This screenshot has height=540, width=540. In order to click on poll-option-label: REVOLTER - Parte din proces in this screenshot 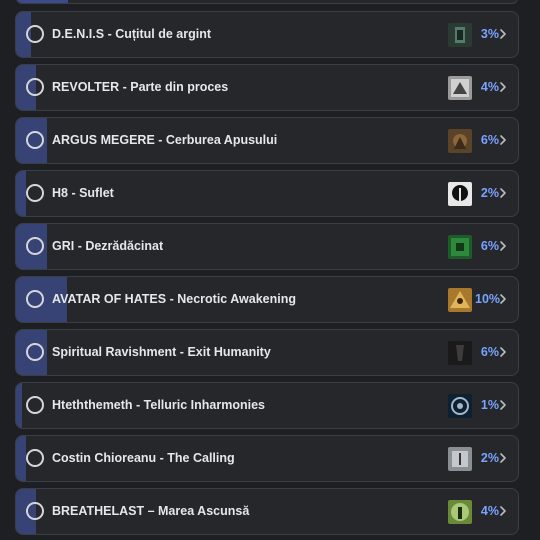, I will do `click(140, 87)`.